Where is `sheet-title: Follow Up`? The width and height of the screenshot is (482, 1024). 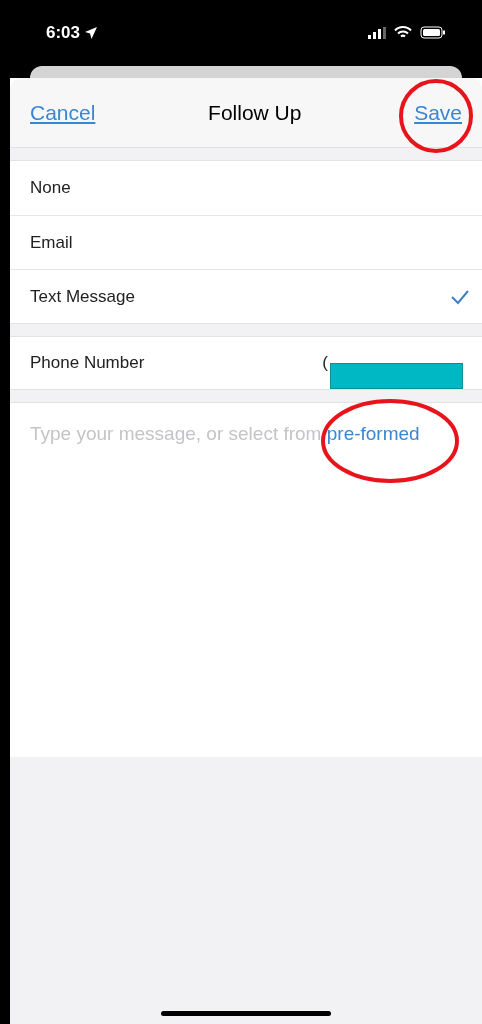 sheet-title: Follow Up is located at coordinates (255, 112).